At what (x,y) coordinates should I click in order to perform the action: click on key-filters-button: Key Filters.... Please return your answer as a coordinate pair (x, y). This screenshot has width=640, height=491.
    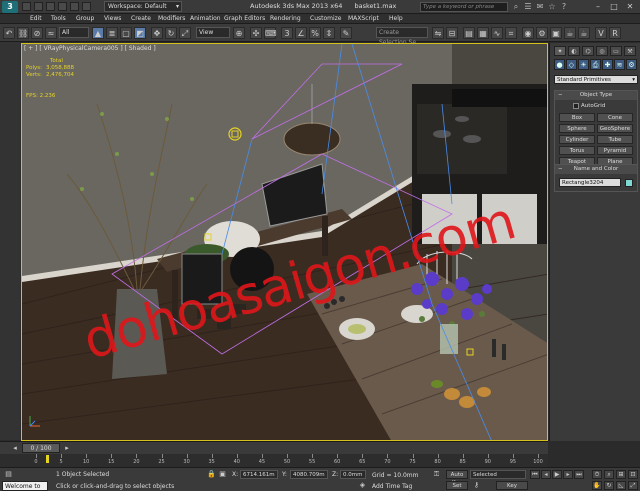
    Looking at the image, I should click on (512, 485).